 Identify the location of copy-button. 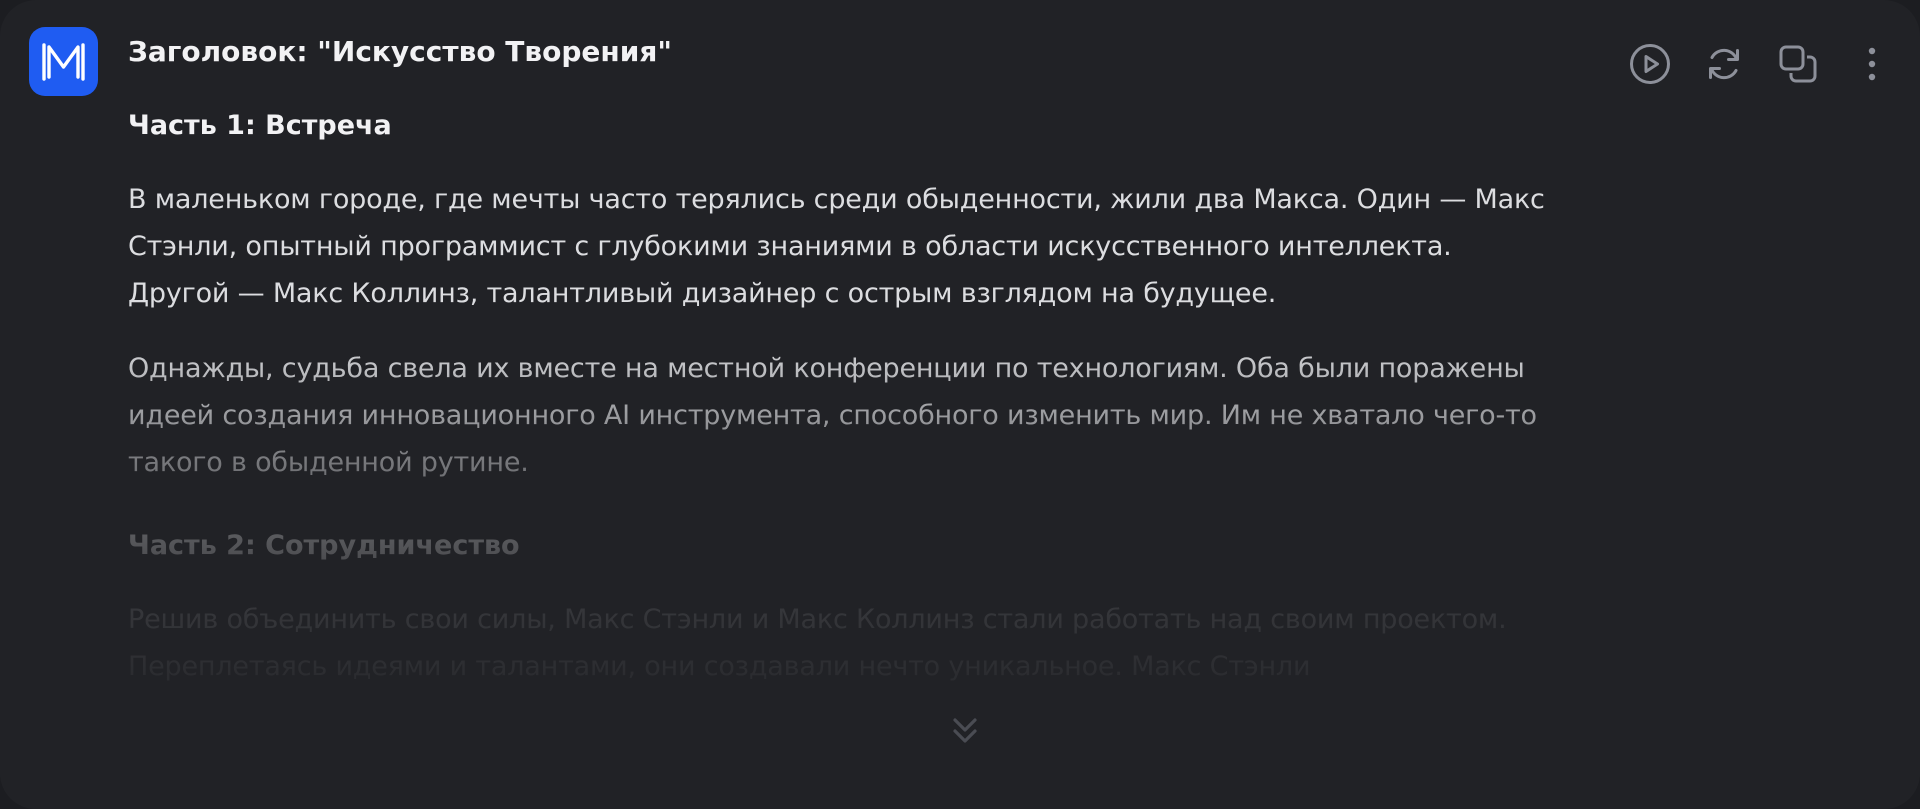
(1798, 64).